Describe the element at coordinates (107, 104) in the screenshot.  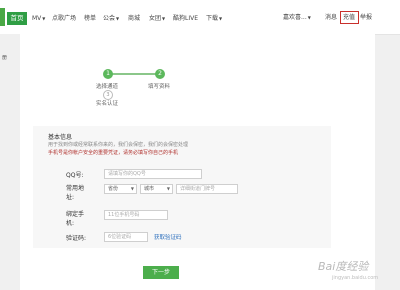
I see `step-3-label: 实名认证` at that location.